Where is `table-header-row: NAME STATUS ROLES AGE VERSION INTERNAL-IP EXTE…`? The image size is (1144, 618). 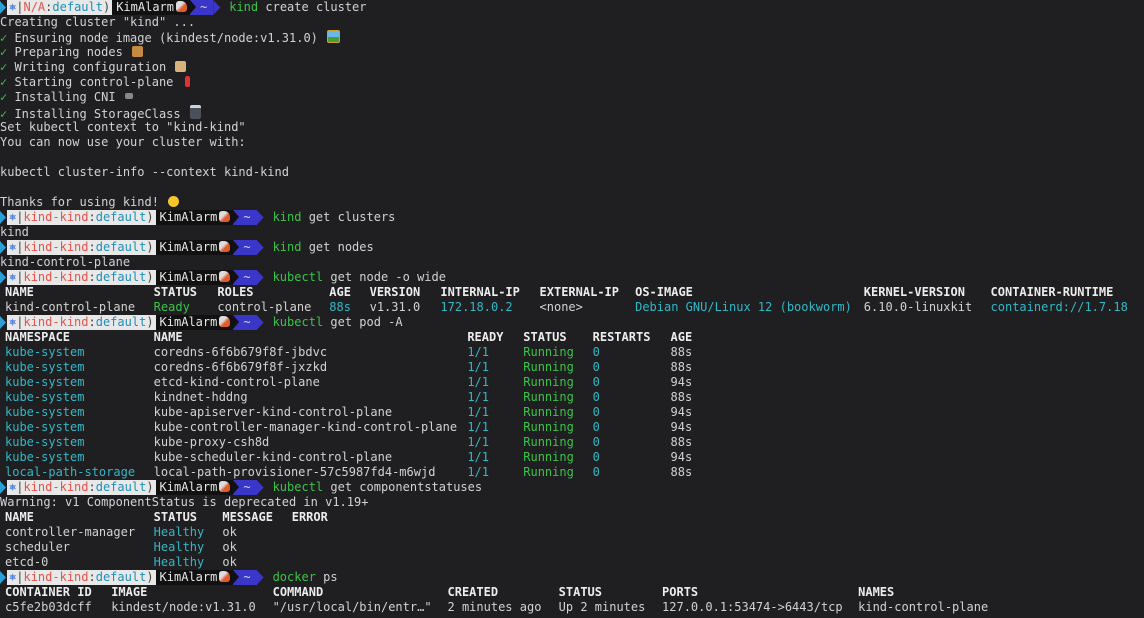 table-header-row: NAME STATUS ROLES AGE VERSION INTERNAL-IP EXTE… is located at coordinates (572, 292).